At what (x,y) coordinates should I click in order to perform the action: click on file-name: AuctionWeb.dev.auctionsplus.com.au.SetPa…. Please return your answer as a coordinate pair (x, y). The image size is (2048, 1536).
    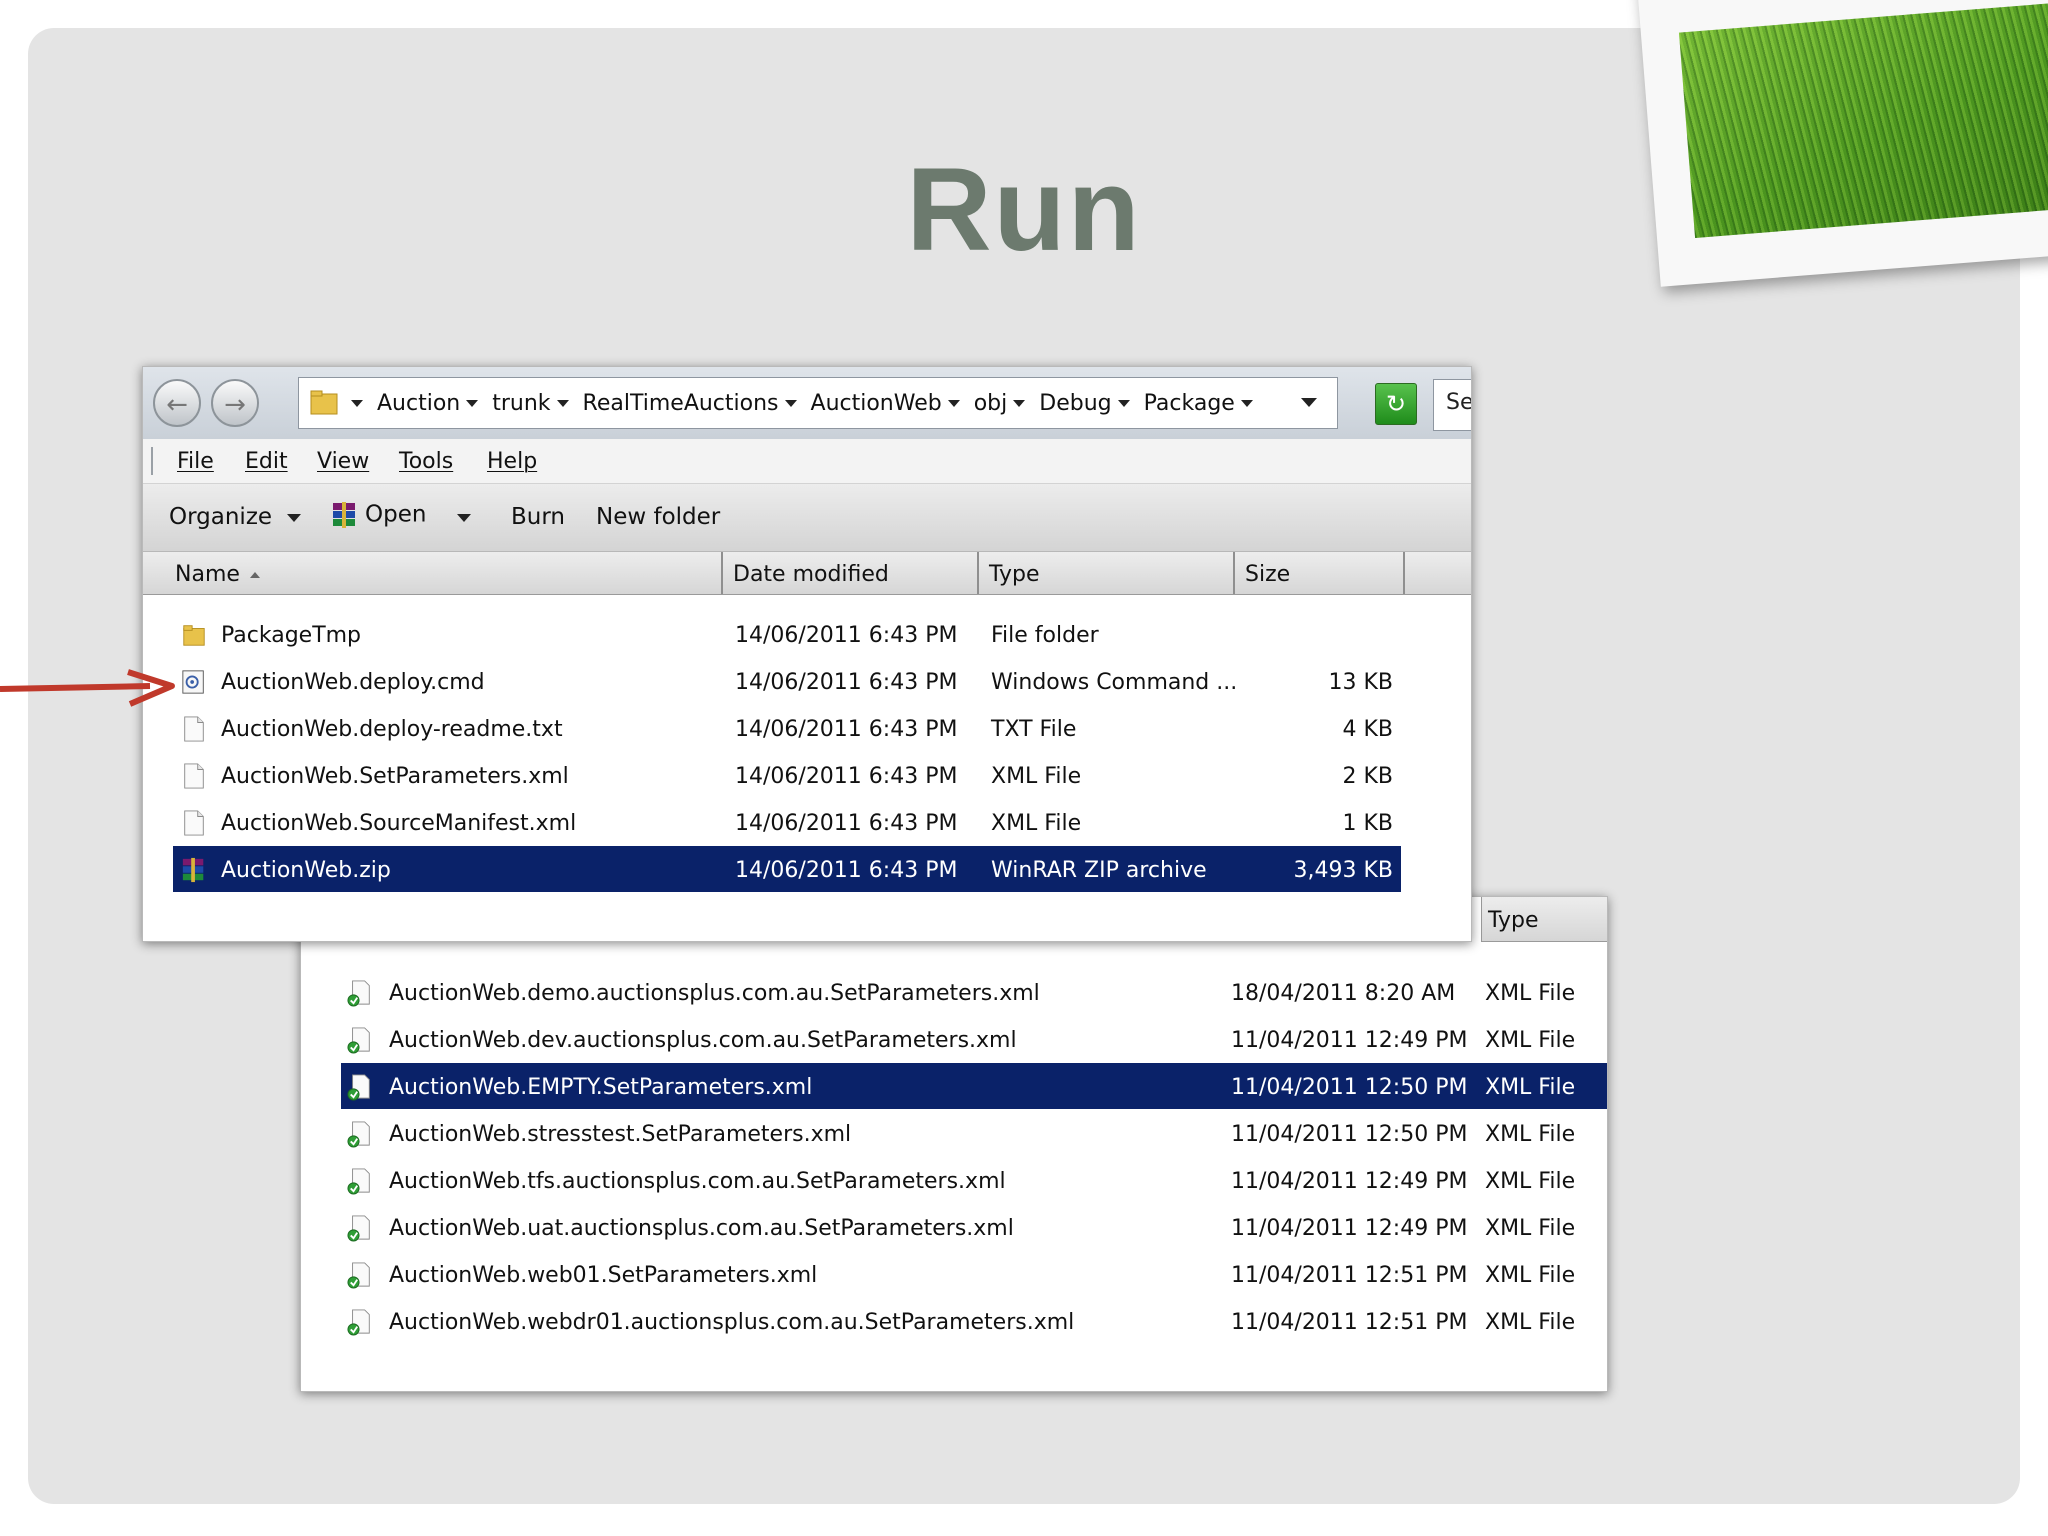
    Looking at the image, I should click on (703, 1040).